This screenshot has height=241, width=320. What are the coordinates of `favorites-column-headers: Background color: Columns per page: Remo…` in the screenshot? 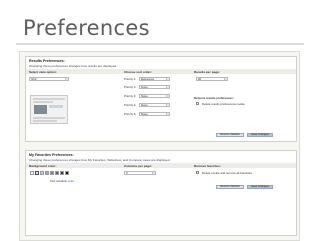 It's located at (161, 165).